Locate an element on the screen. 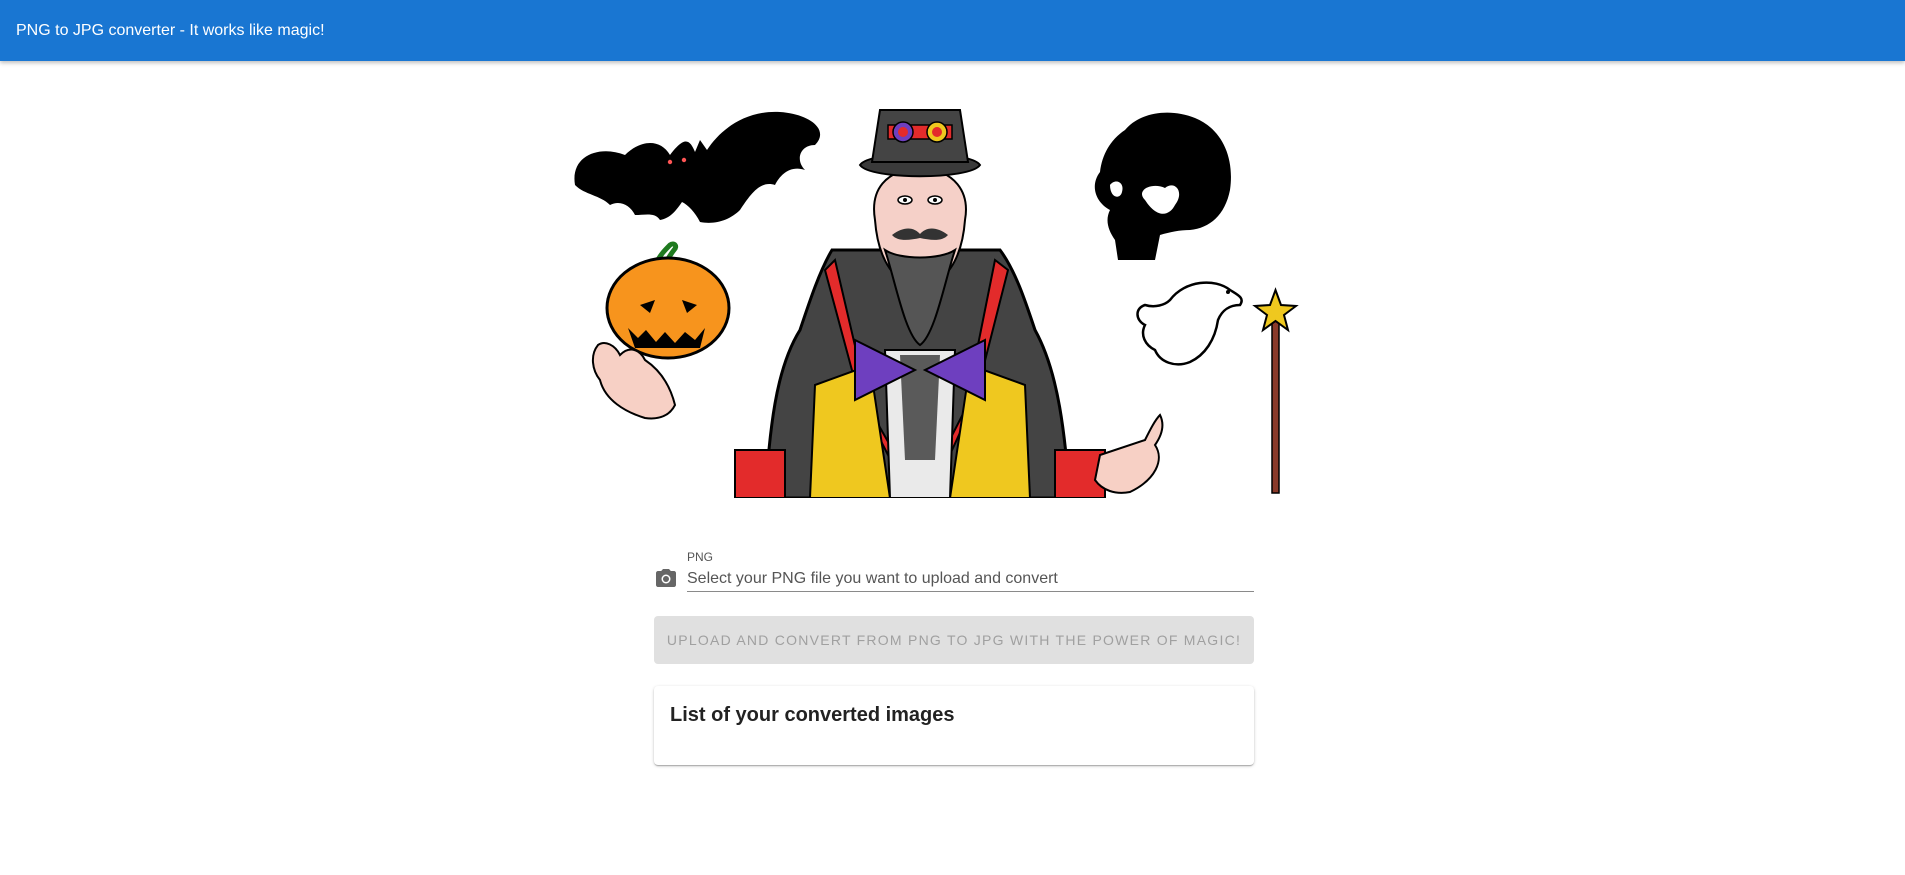 The image size is (1905, 875). converted-images-title: List of your converted images is located at coordinates (812, 715).